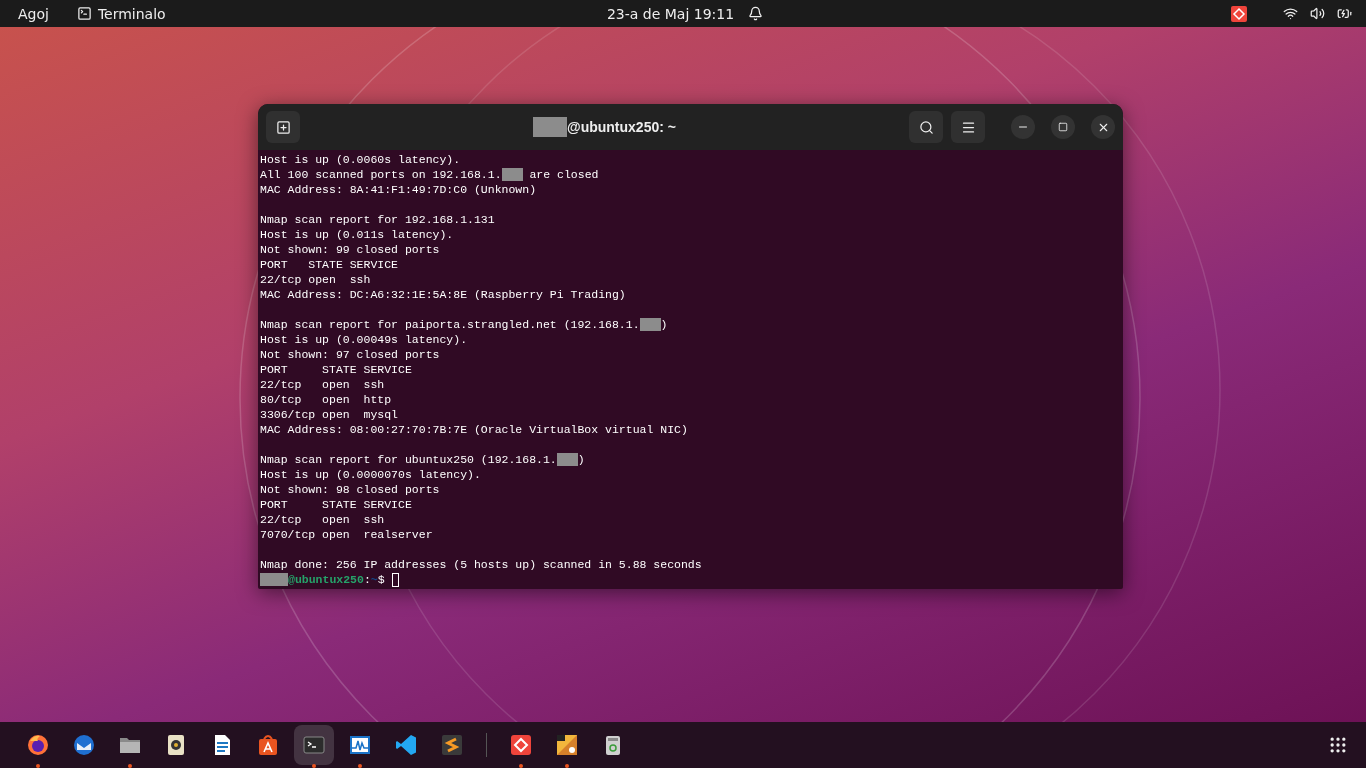 This screenshot has width=1366, height=768. I want to click on terminal-text: are closed, so click(563, 174).